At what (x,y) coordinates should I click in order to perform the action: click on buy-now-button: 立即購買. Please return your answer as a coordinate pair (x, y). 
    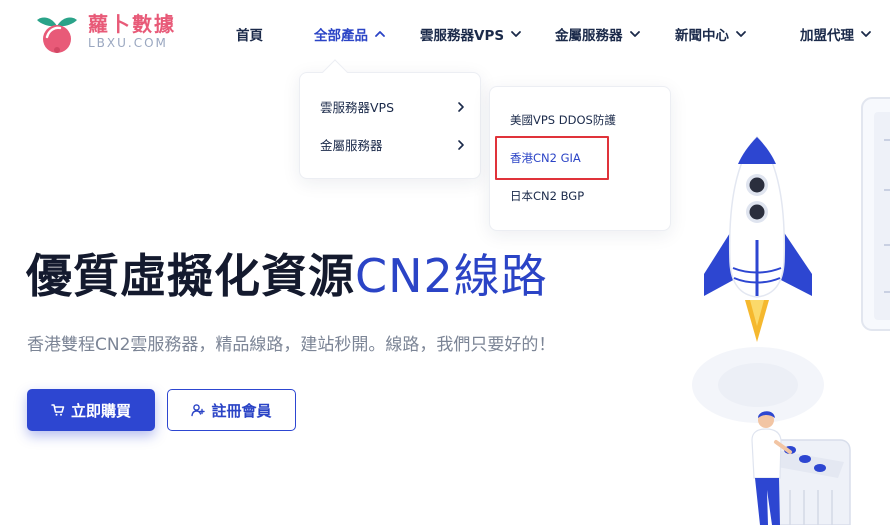
    Looking at the image, I should click on (91, 410).